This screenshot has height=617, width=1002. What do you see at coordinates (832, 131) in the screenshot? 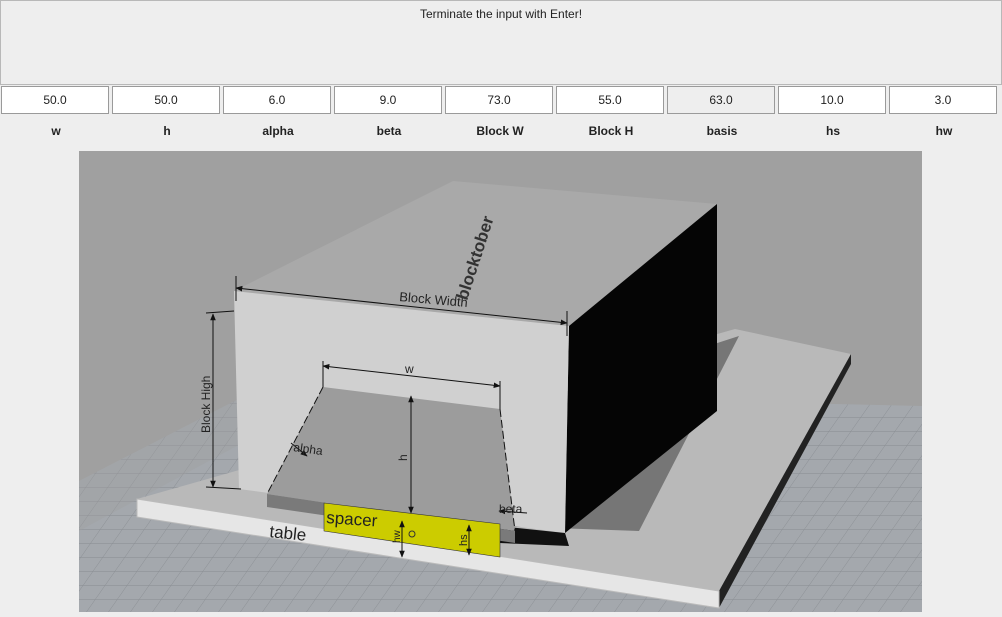
I see `hs-label: hs` at bounding box center [832, 131].